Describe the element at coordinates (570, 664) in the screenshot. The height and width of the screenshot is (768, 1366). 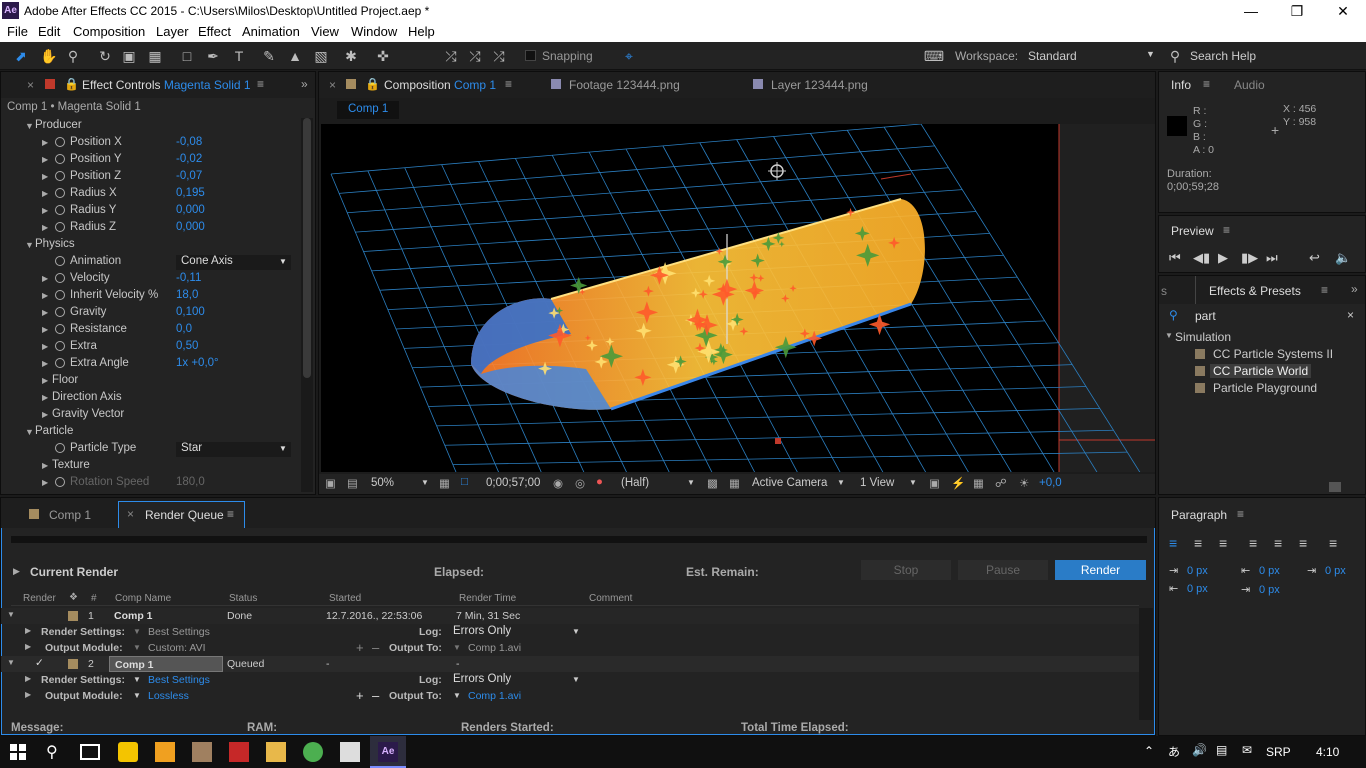
I see `table-row: ▼ ✓ 2 Comp 1 Queued - -` at that location.